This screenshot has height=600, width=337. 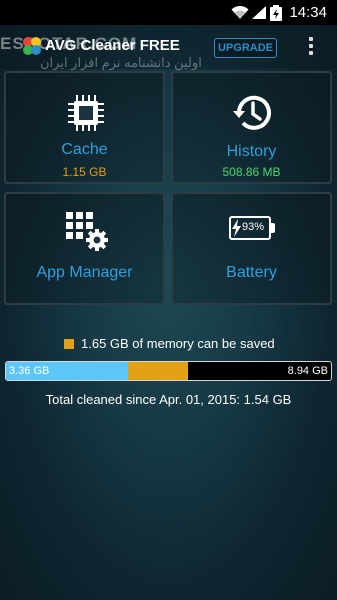 What do you see at coordinates (121, 62) in the screenshot?
I see `watermark-fa-text: اولین دانشنامه نرم افزار ایران` at bounding box center [121, 62].